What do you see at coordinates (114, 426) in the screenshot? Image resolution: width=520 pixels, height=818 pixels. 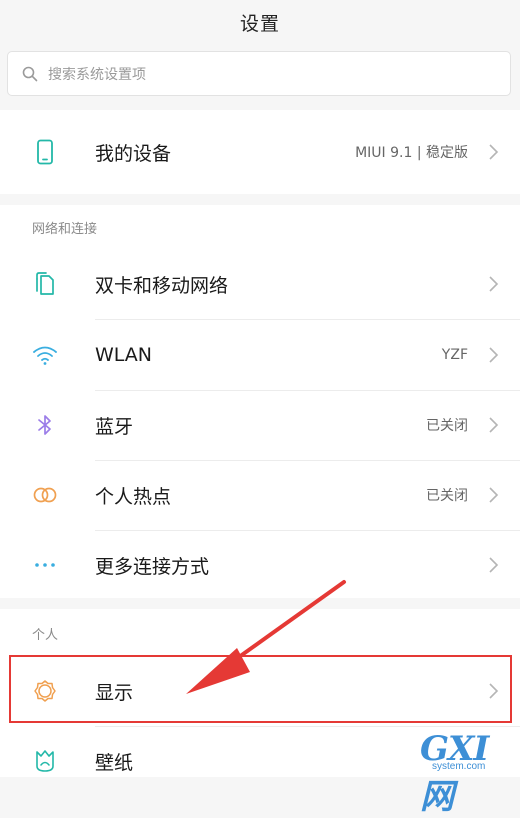 I see `bluetooth-label: 蓝牙` at bounding box center [114, 426].